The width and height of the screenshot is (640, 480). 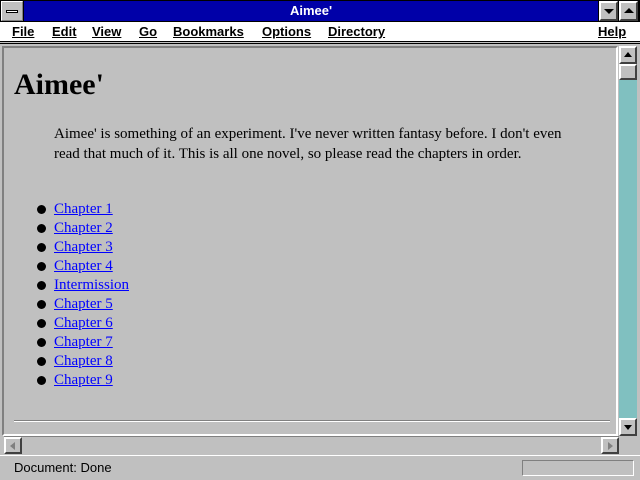 What do you see at coordinates (286, 32) in the screenshot?
I see `menu-options: Options` at bounding box center [286, 32].